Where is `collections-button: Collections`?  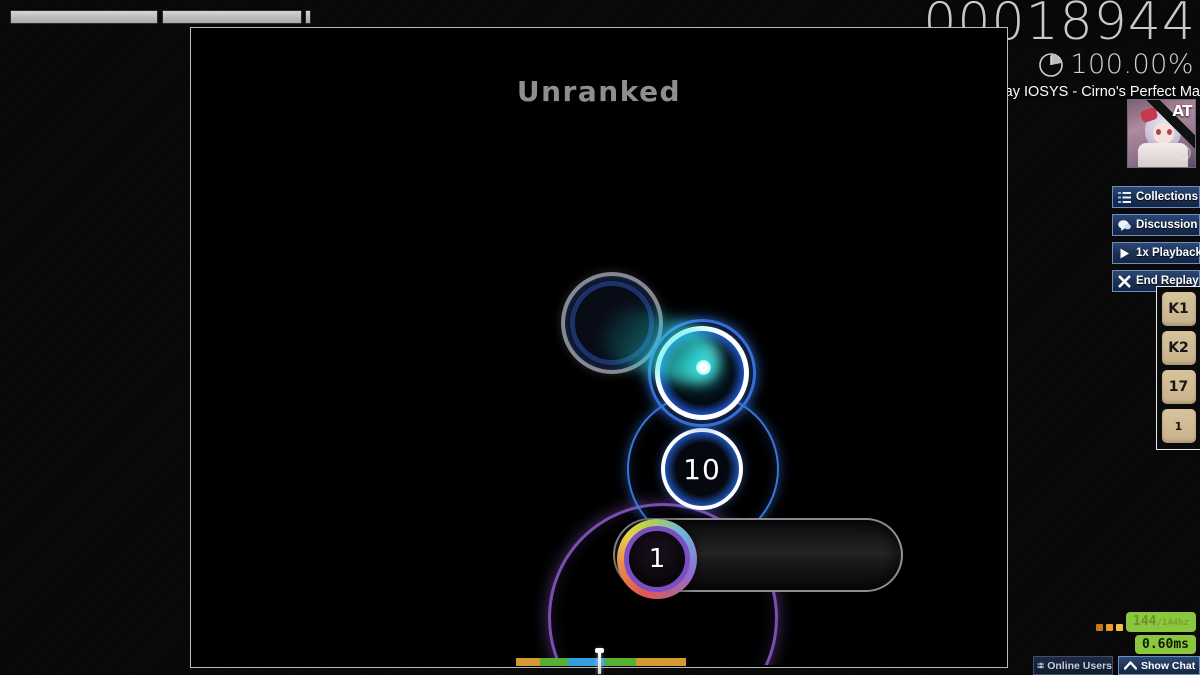 collections-button: Collections is located at coordinates (1156, 197).